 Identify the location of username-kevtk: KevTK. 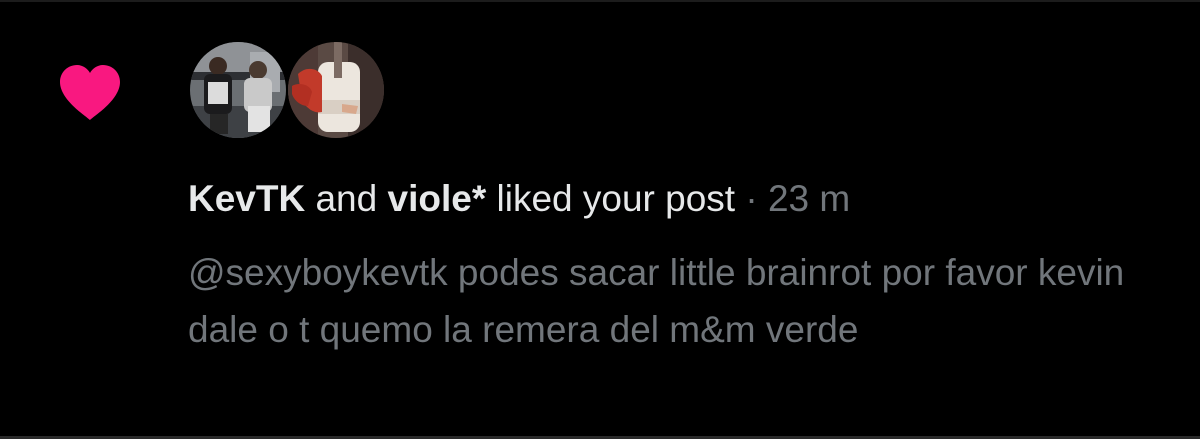
(246, 198).